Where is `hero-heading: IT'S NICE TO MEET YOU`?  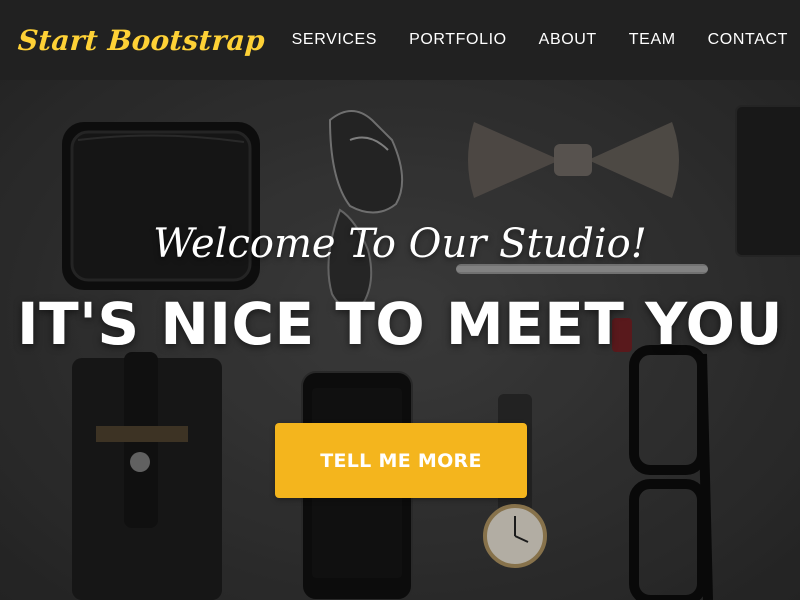 hero-heading: IT'S NICE TO MEET YOU is located at coordinates (400, 324).